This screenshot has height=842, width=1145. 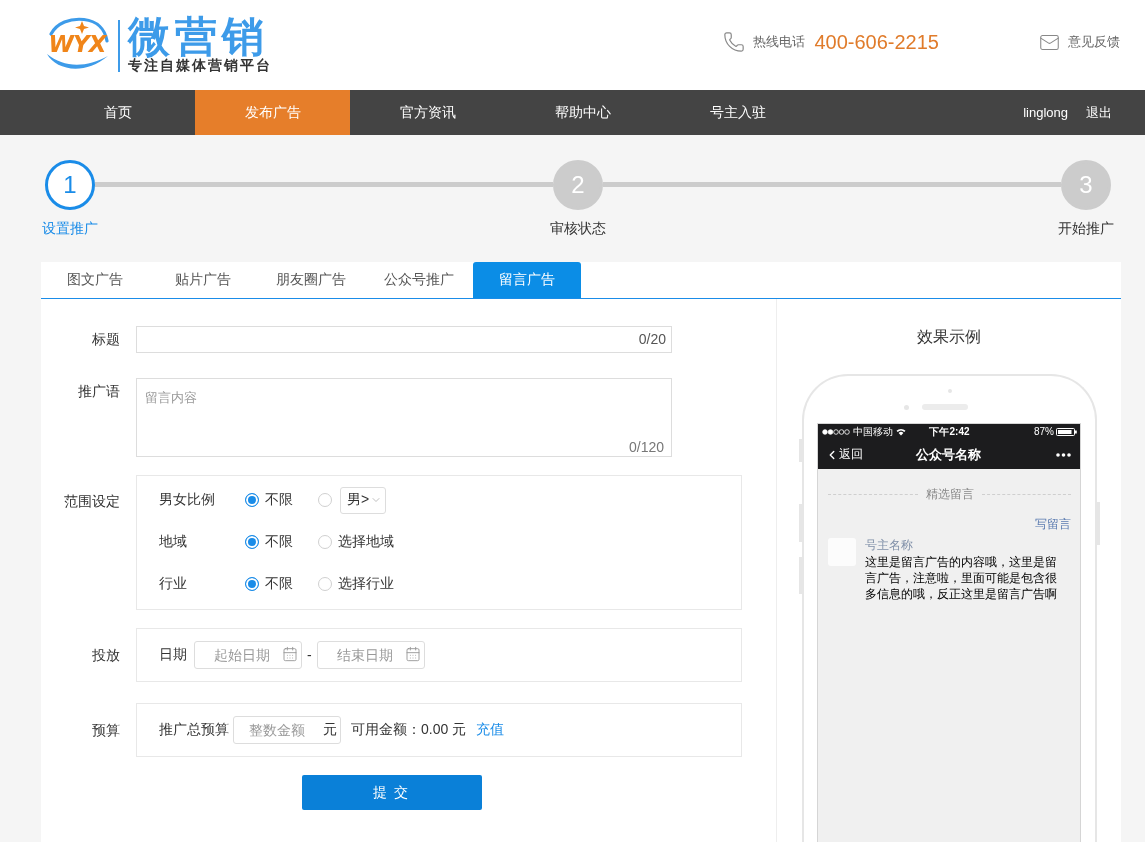 I want to click on battery-icon, so click(x=1066, y=432).